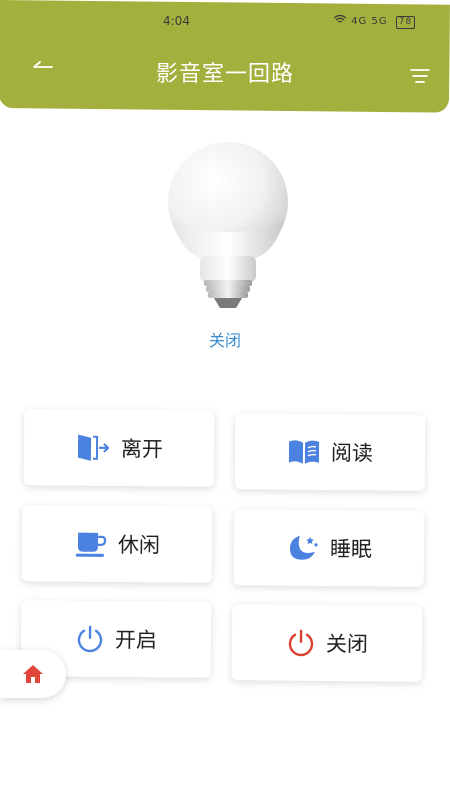 The height and width of the screenshot is (800, 450). I want to click on light-bulb-image, so click(225, 227).